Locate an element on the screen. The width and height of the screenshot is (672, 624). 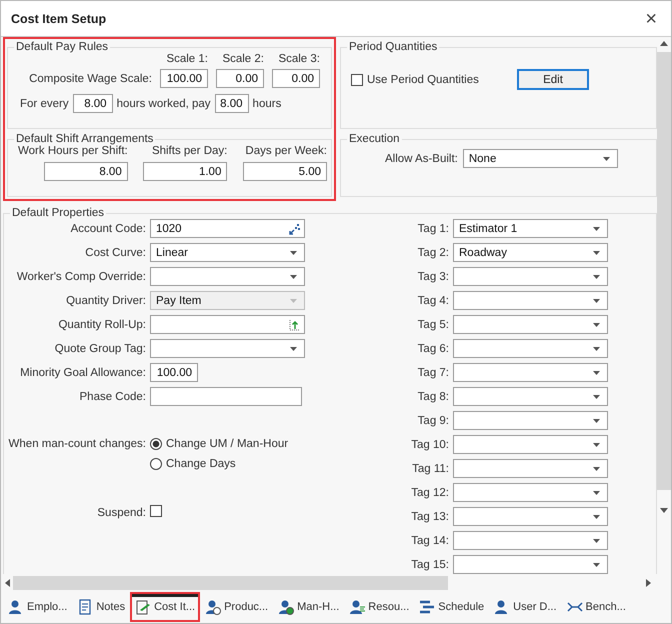
number-field: 1.00 is located at coordinates (185, 171).